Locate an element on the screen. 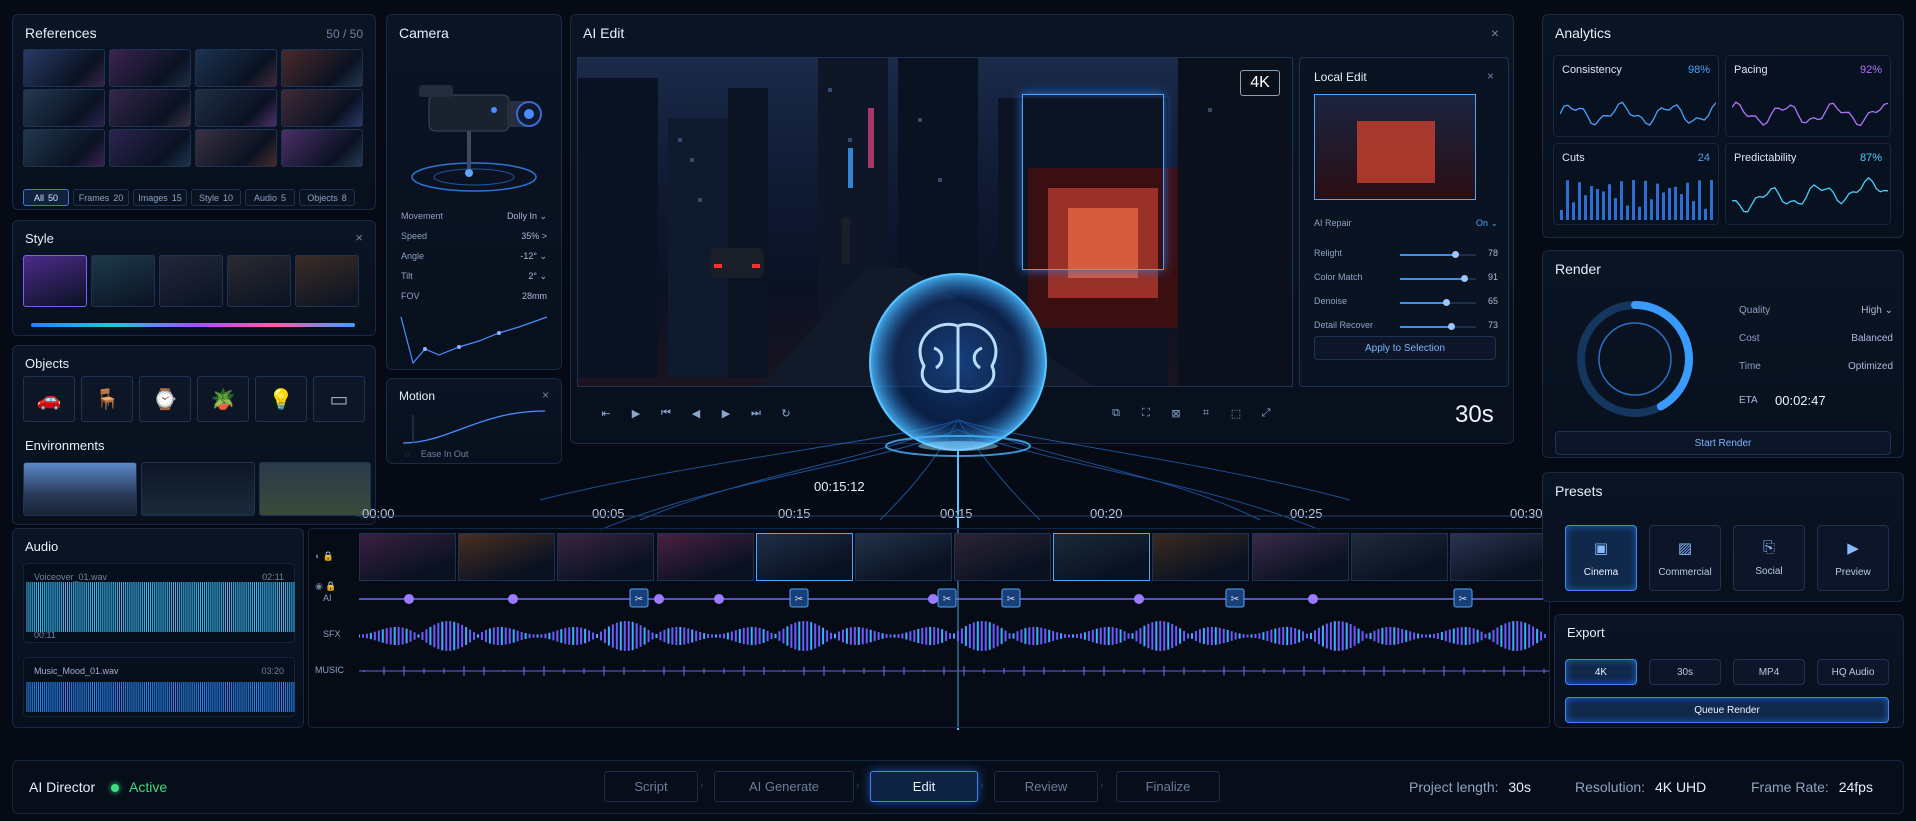 The width and height of the screenshot is (1916, 821). preset-preview: ▶ Preview is located at coordinates (1853, 558).